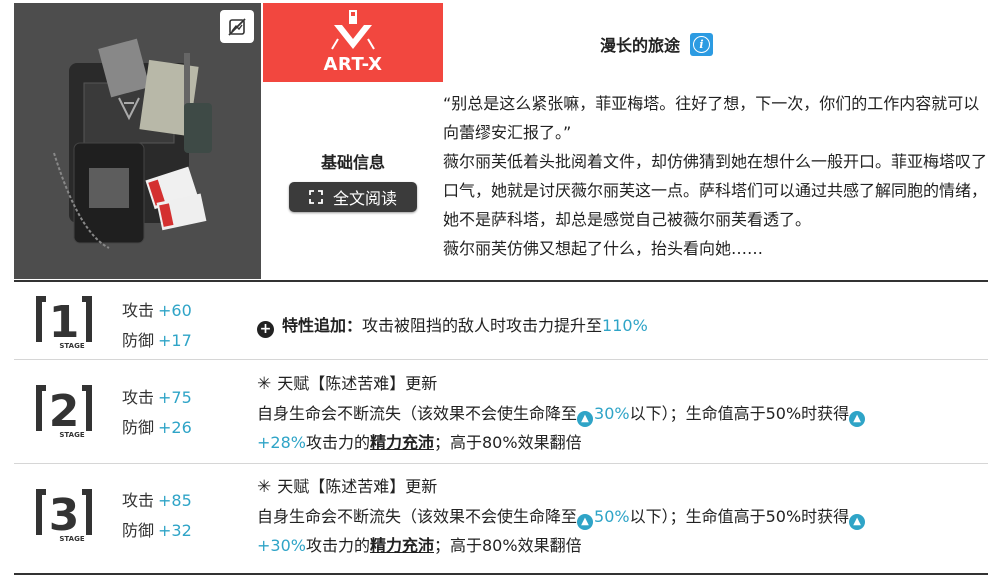  Describe the element at coordinates (175, 427) in the screenshot. I see `def-value: +26` at that location.